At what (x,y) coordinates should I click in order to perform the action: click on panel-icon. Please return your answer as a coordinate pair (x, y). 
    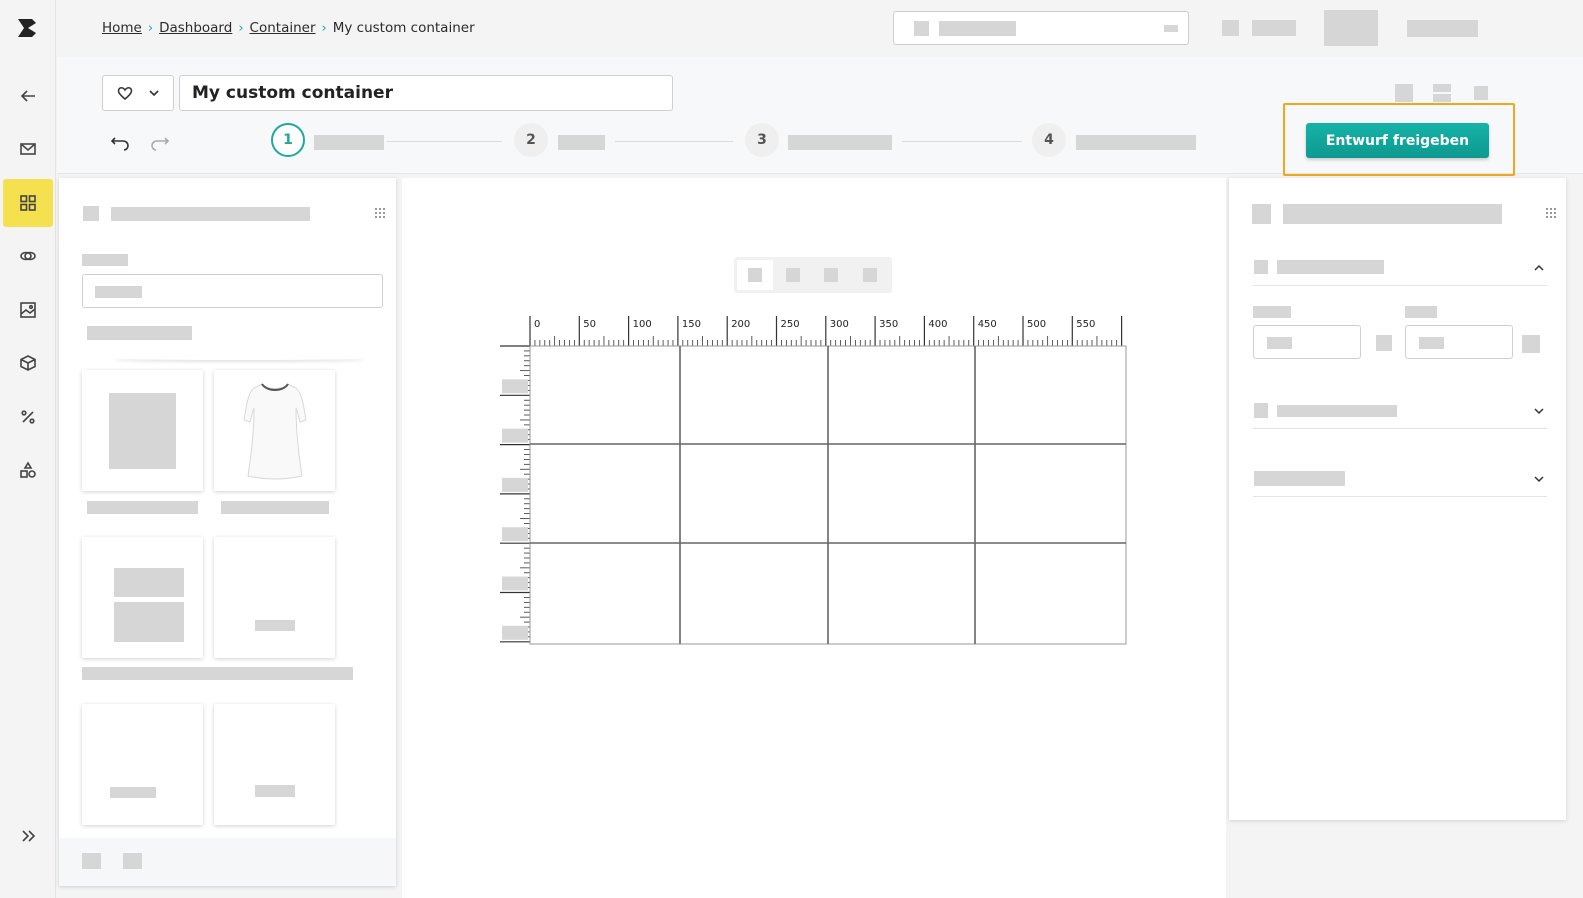
    Looking at the image, I should click on (1261, 214).